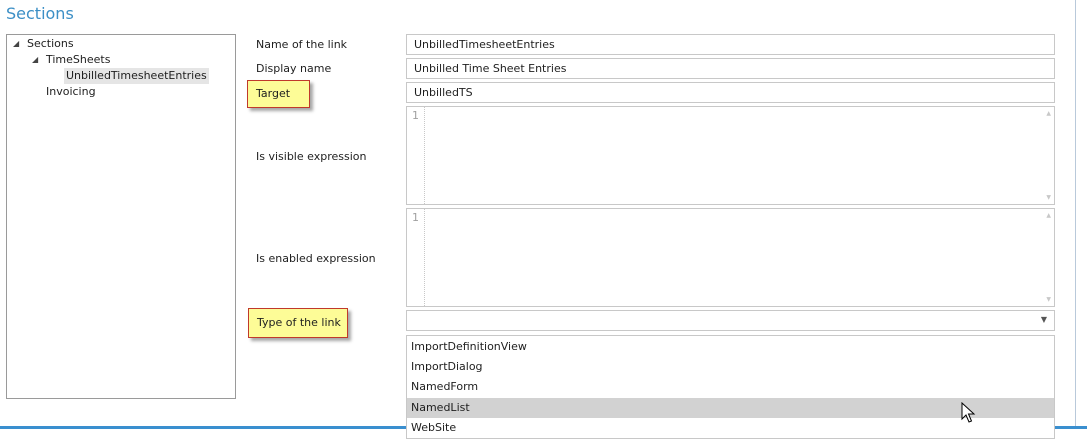 The height and width of the screenshot is (442, 1087). Describe the element at coordinates (730, 155) in the screenshot. I see `is-visible-expression-editor: 1 ▲ ▼` at that location.